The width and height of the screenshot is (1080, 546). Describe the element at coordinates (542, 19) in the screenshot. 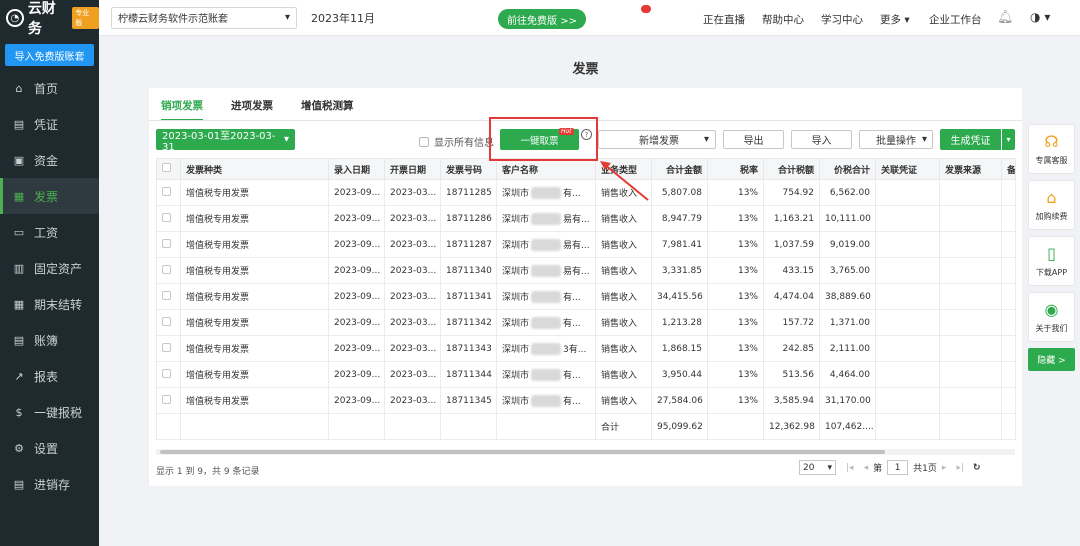

I see `go-free-version-button: 前往免费版 >>` at that location.